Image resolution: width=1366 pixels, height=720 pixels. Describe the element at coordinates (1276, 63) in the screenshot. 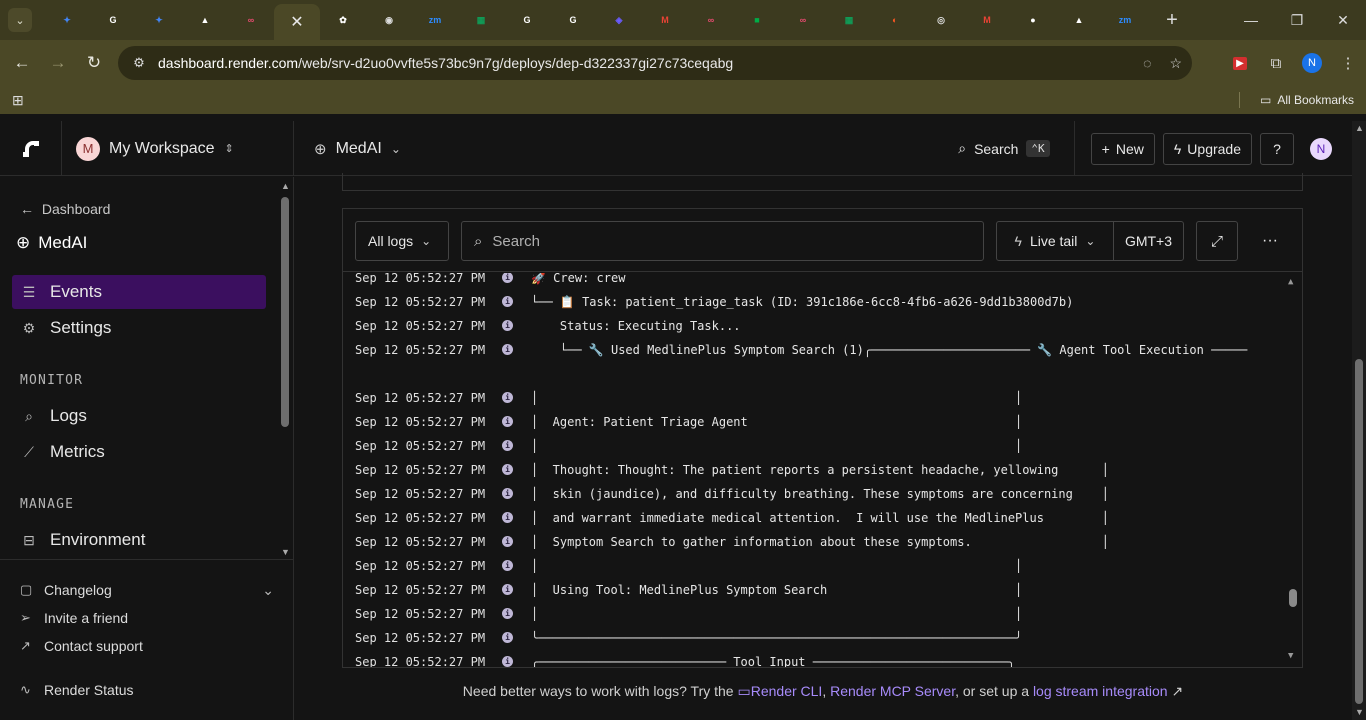

I see `extensions-icon: ⧉` at that location.